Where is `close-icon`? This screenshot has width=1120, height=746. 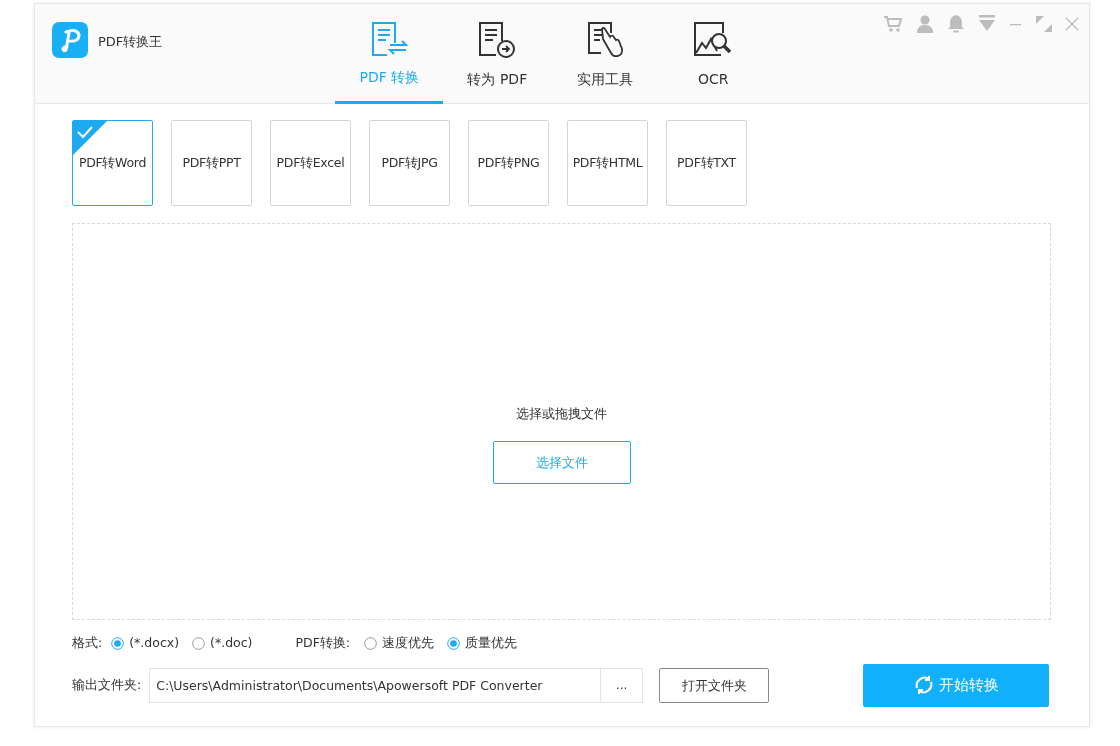 close-icon is located at coordinates (1072, 23).